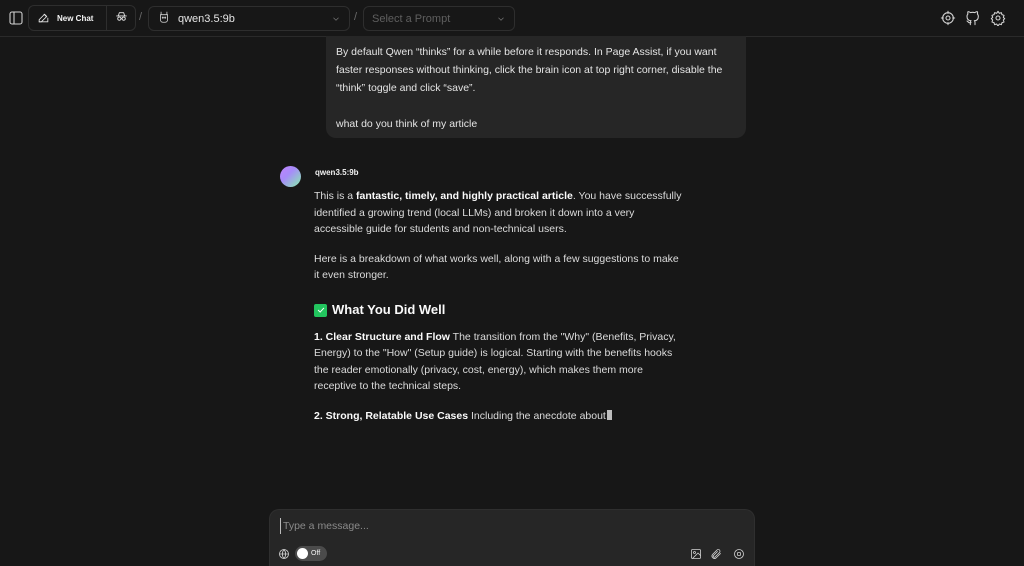 The width and height of the screenshot is (1024, 566). Describe the element at coordinates (738, 553) in the screenshot. I see `stop-circle-icon` at that location.